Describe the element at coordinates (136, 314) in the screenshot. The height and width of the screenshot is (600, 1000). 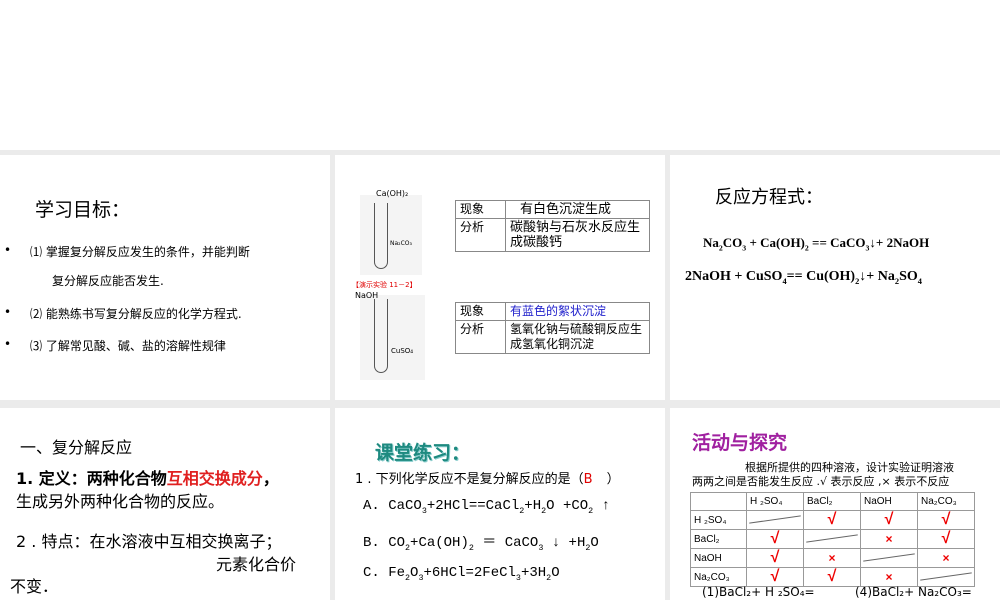
I see `objective-2: ⑵ 能熟练书写复分解反应的化学方程式.` at that location.